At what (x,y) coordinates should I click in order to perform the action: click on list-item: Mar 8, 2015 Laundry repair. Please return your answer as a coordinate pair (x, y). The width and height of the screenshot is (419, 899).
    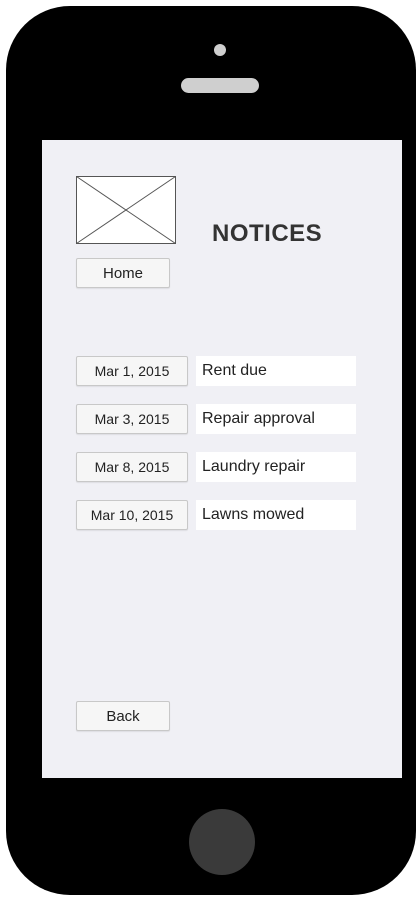
    Looking at the image, I should click on (226, 468).